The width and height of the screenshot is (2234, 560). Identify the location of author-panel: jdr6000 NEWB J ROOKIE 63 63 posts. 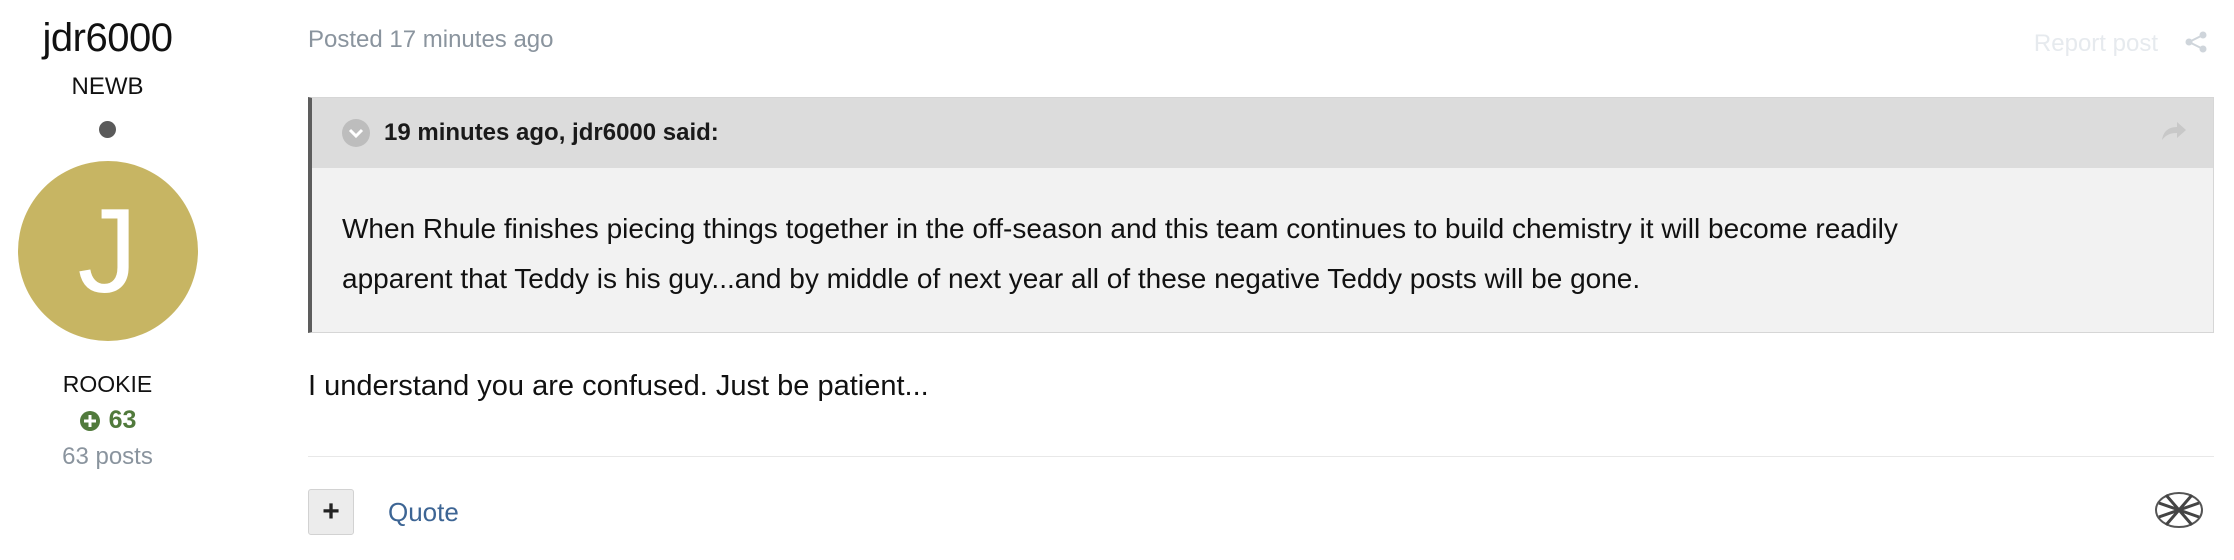
(107, 235).